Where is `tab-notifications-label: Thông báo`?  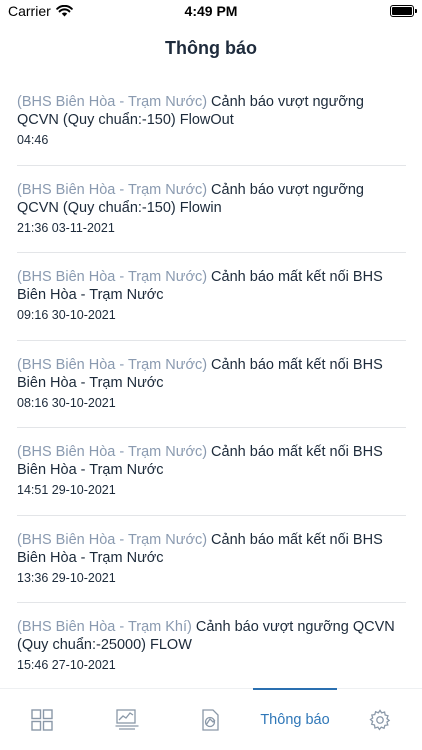
tab-notifications-label: Thông báo is located at coordinates (295, 720).